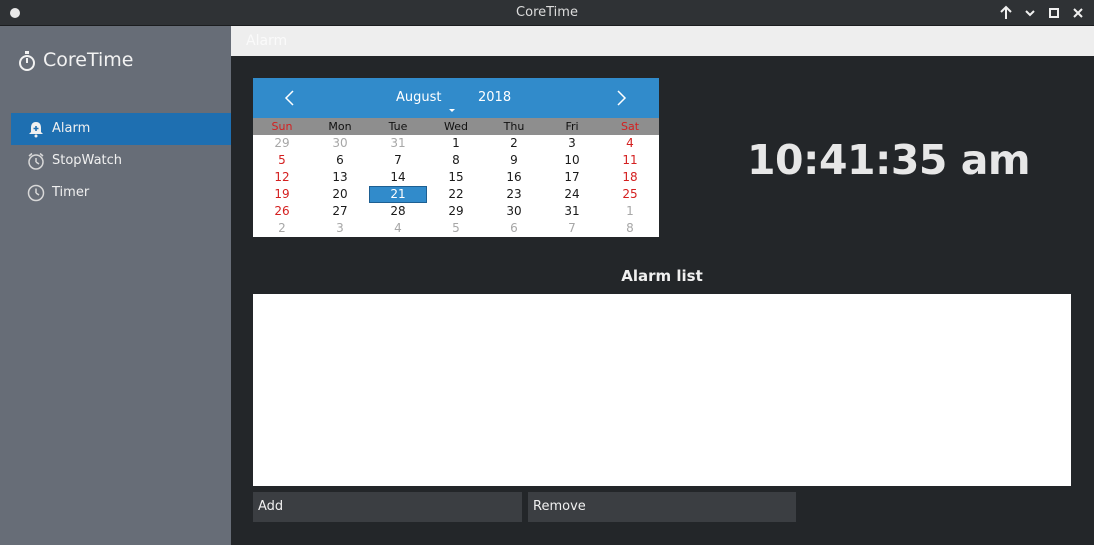 The image size is (1094, 545). I want to click on calendar-nav-bar: August 2018, so click(456, 98).